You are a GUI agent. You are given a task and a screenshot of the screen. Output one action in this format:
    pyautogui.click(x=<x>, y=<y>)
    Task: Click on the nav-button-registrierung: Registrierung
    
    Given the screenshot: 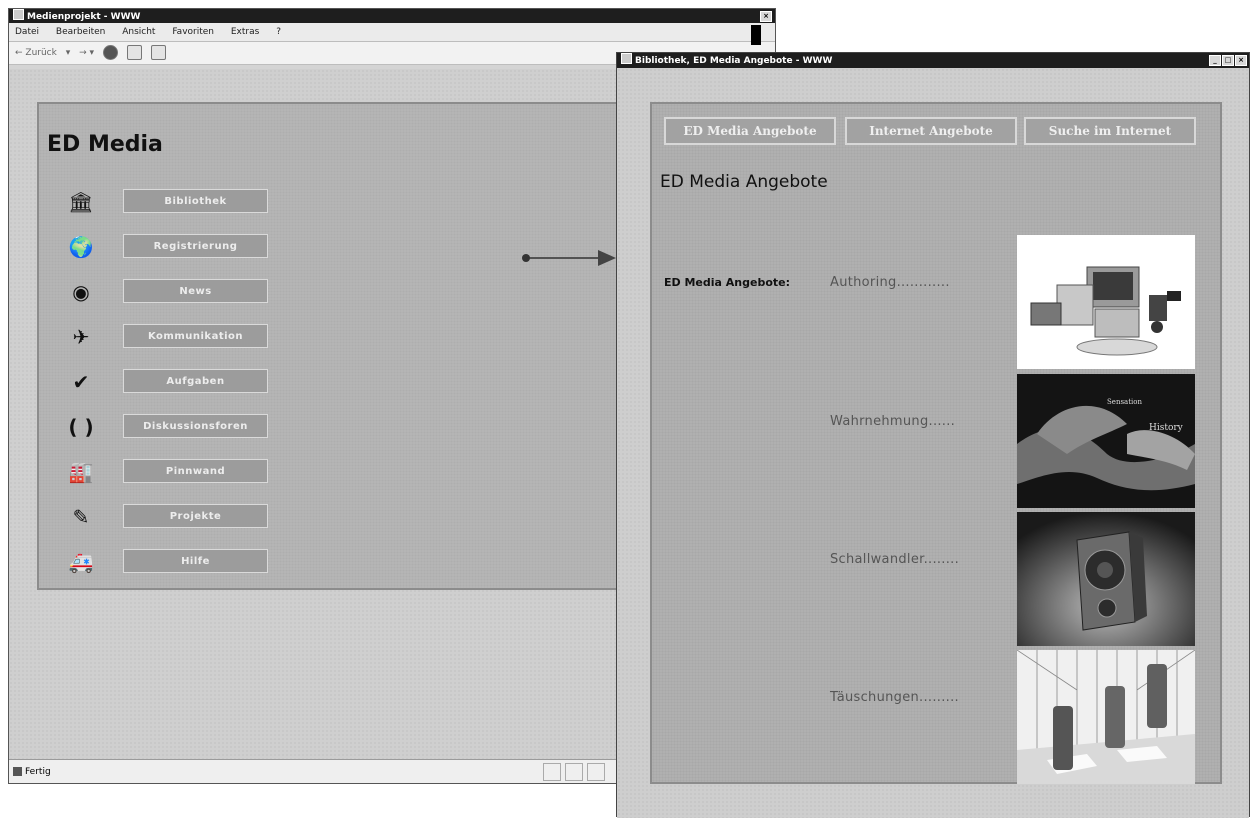 What is the action you would take?
    pyautogui.click(x=195, y=246)
    